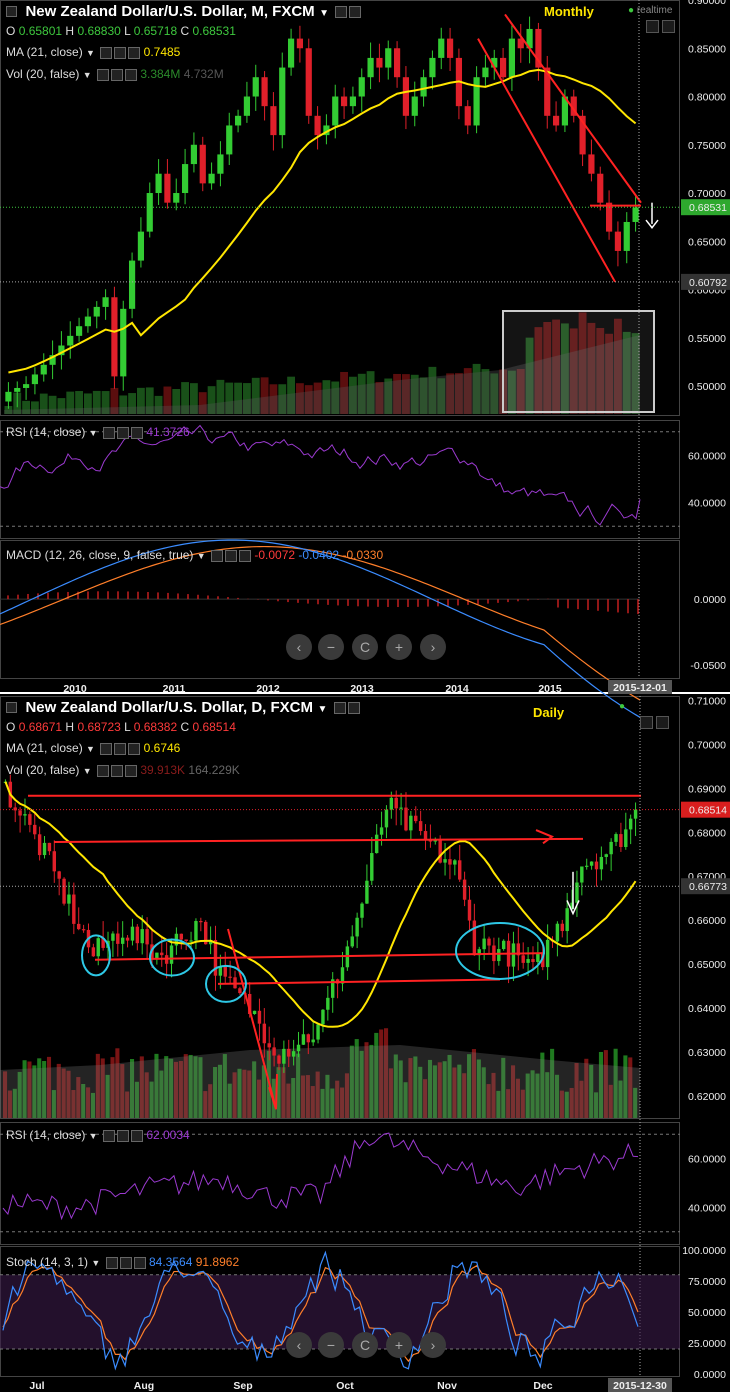  Describe the element at coordinates (93, 52) in the screenshot. I see `monthly-ma-legend: MA (21, close) ▼ 0.7485` at that location.